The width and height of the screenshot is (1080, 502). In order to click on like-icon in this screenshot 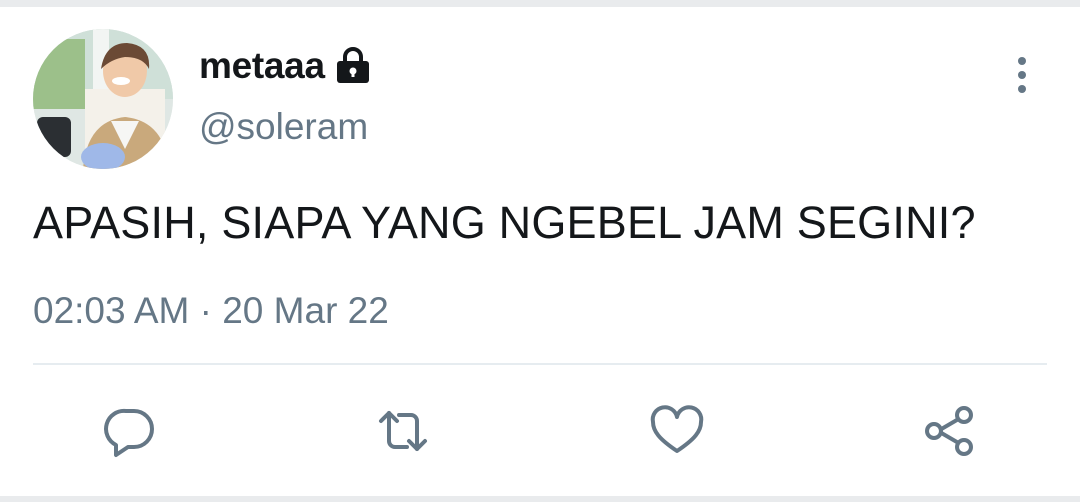, I will do `click(677, 429)`.